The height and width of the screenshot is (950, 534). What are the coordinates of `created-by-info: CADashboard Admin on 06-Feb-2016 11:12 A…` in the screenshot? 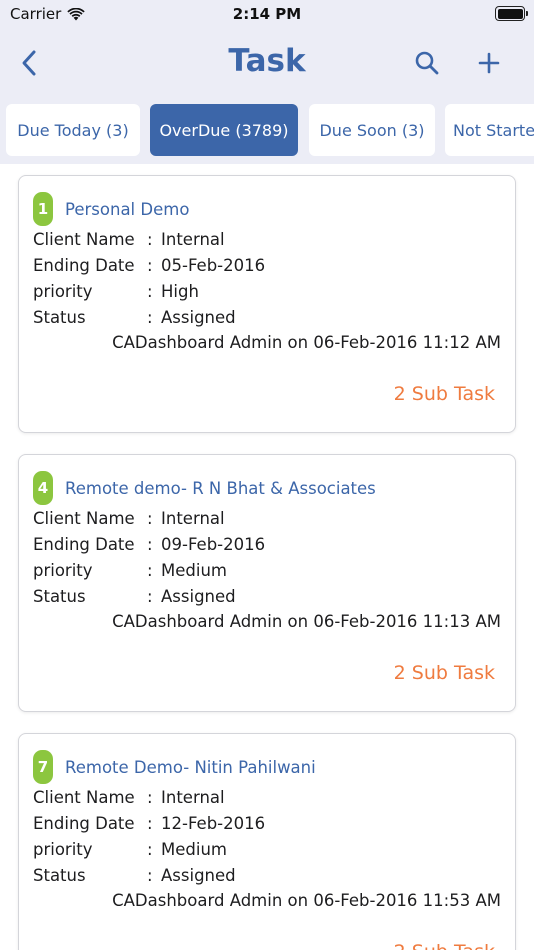 It's located at (306, 342).